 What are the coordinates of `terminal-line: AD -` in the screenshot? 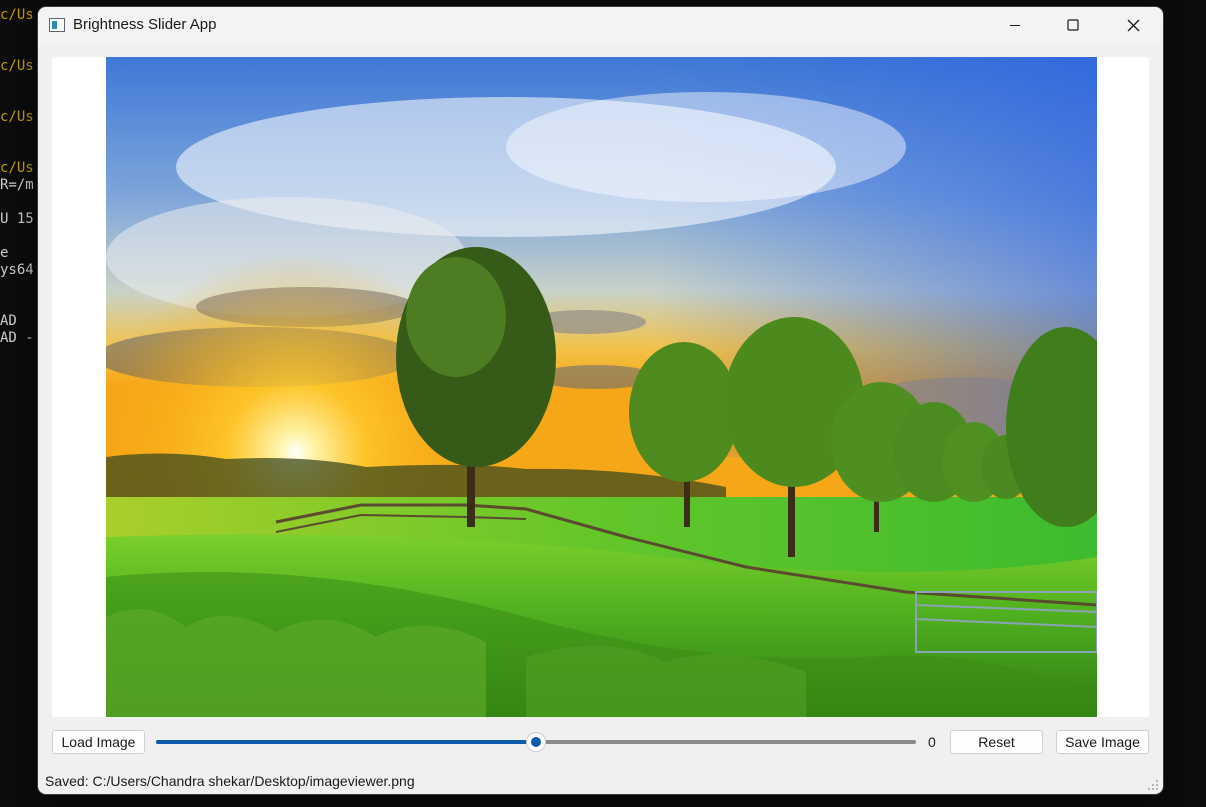 It's located at (17, 338).